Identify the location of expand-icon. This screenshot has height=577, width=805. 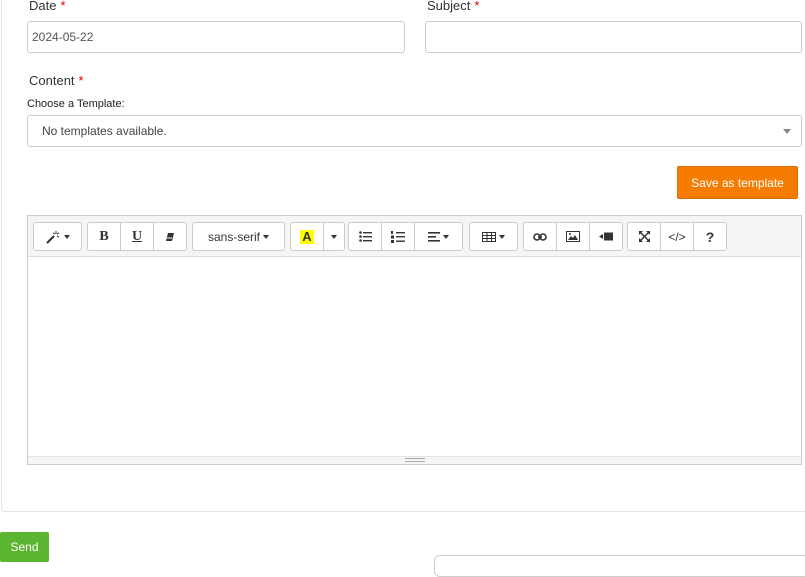
(644, 236).